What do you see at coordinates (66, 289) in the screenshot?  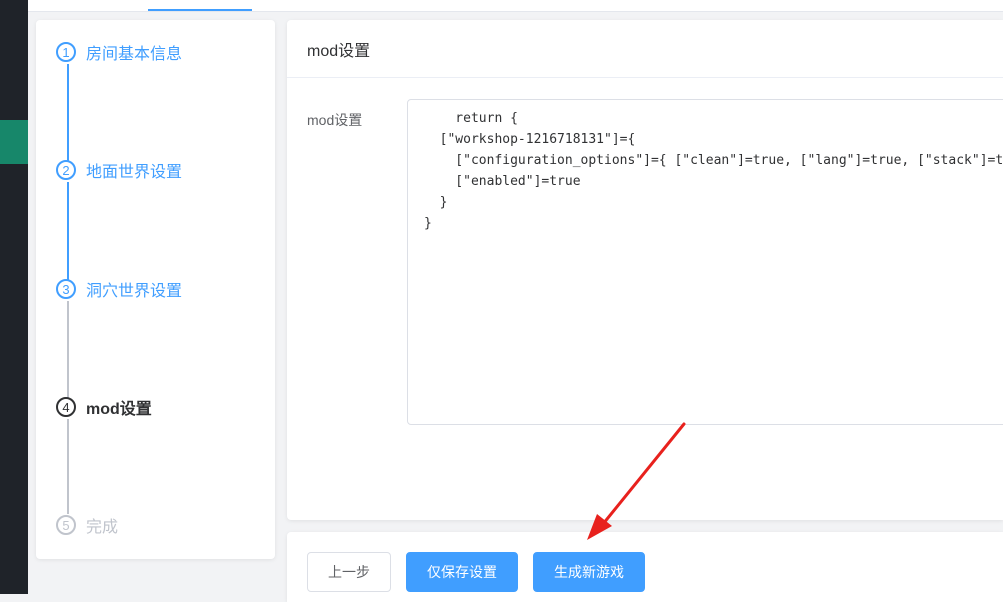 I see `step-number: 3` at bounding box center [66, 289].